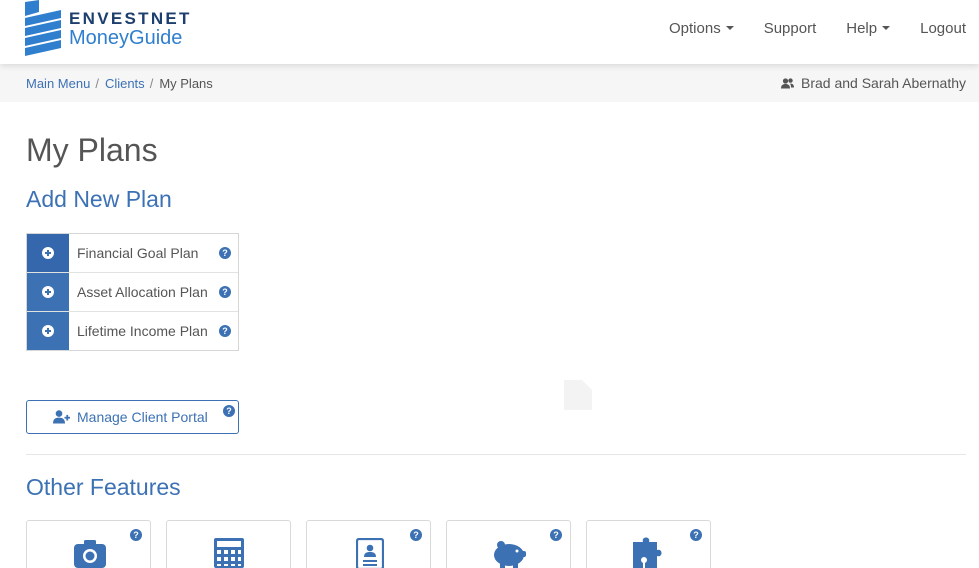 The width and height of the screenshot is (979, 568). I want to click on camera-icon, so click(90, 554).